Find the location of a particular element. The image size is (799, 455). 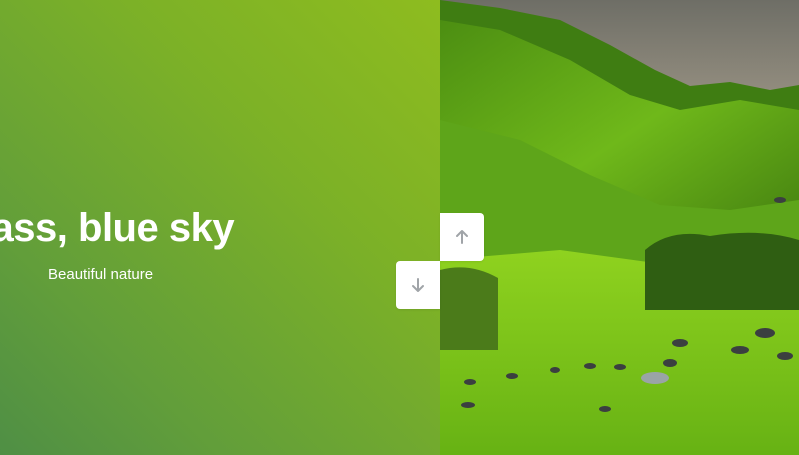

slide-title: n grass, blue sky is located at coordinates (117, 228).